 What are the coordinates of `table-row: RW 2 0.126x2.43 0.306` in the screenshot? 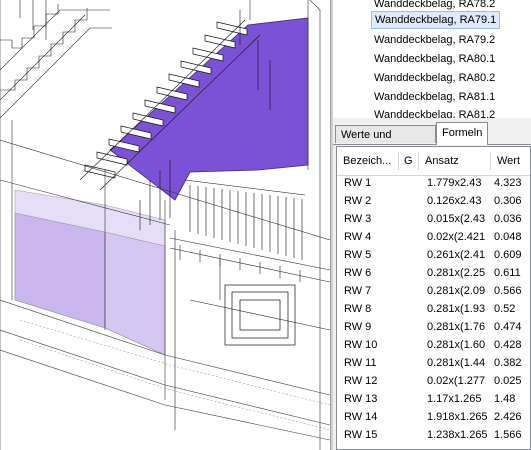 It's located at (433, 201).